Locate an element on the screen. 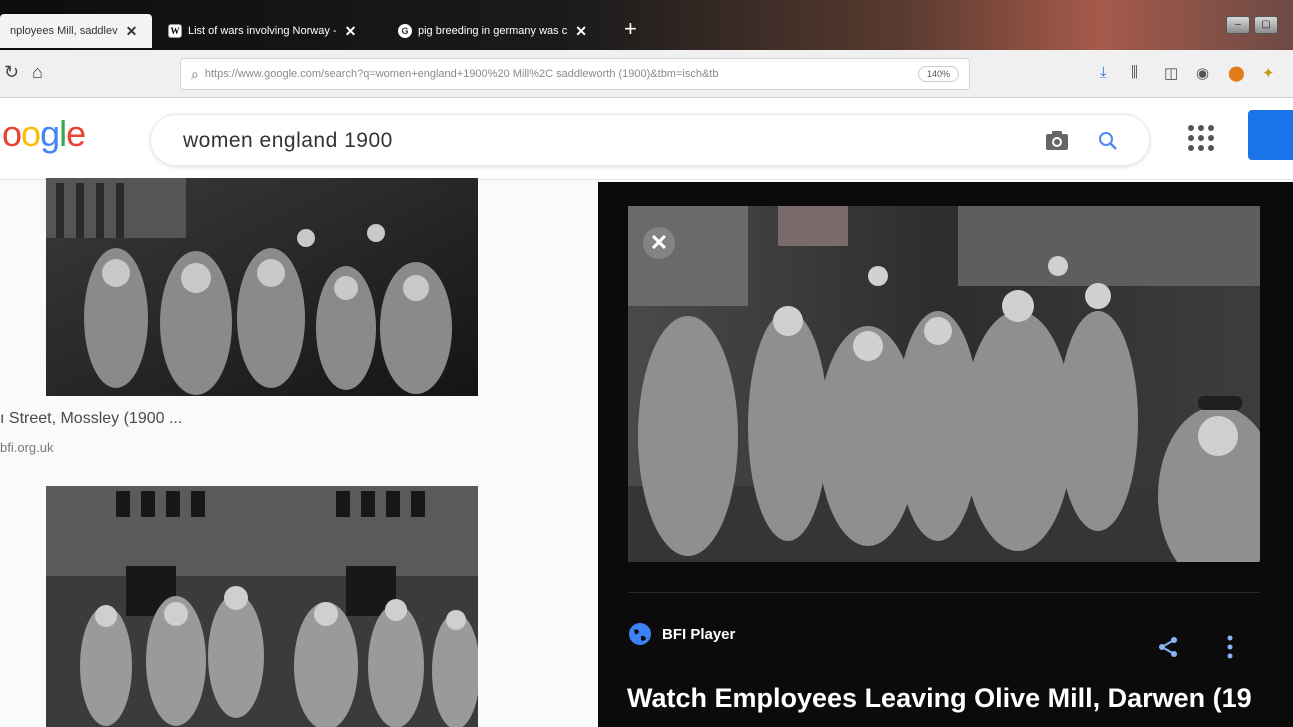  maximize-button: ▢ is located at coordinates (1266, 25).